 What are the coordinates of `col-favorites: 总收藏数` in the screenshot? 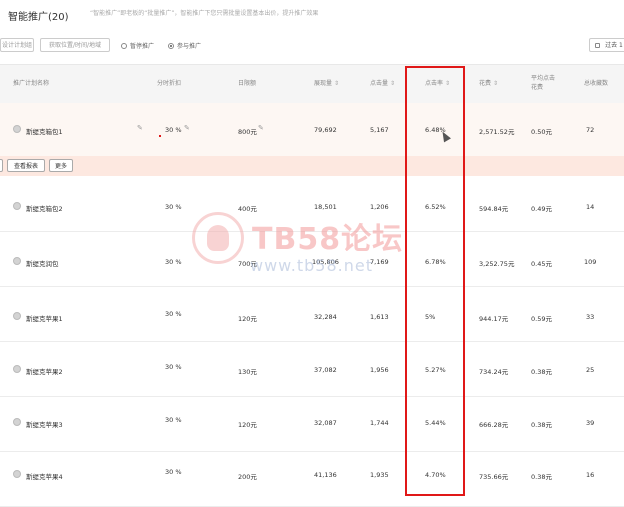 It's located at (596, 83).